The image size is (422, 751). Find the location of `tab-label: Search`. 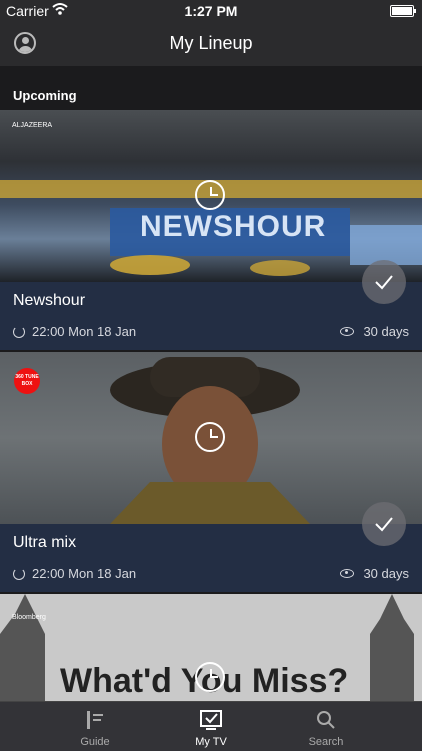

tab-label: Search is located at coordinates (326, 742).